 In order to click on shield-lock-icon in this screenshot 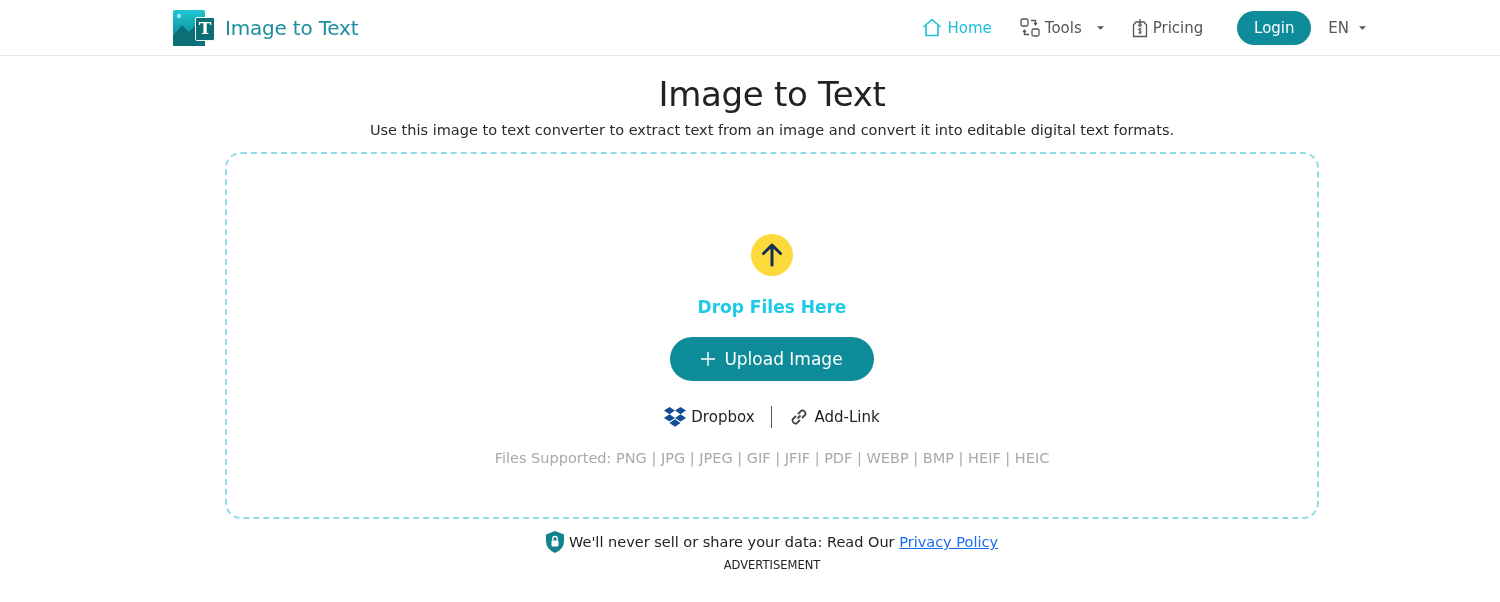, I will do `click(554, 542)`.